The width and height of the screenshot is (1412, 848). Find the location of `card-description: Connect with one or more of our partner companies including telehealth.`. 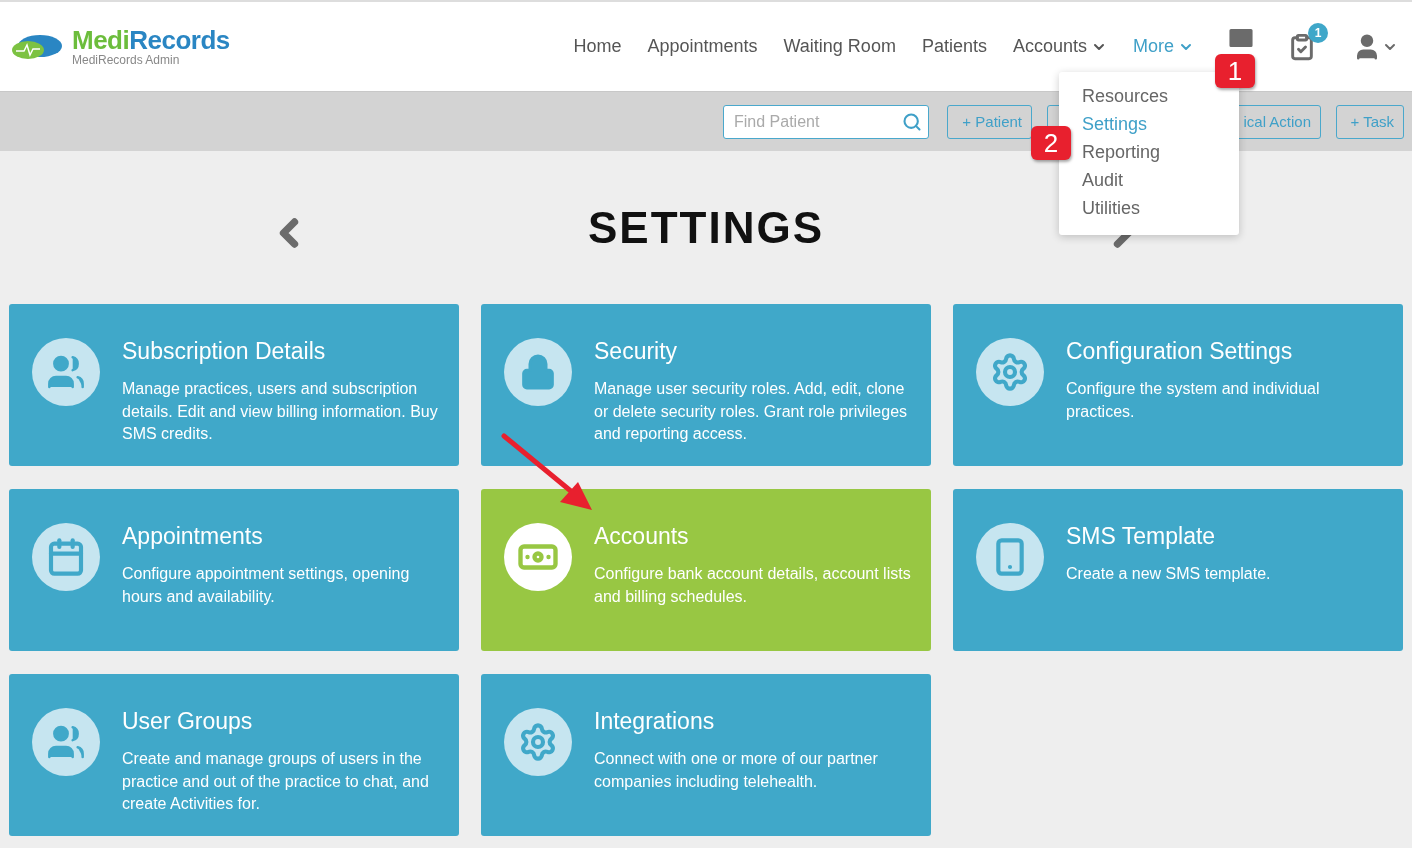

card-description: Connect with one or more of our partner companies including telehealth. is located at coordinates (736, 770).